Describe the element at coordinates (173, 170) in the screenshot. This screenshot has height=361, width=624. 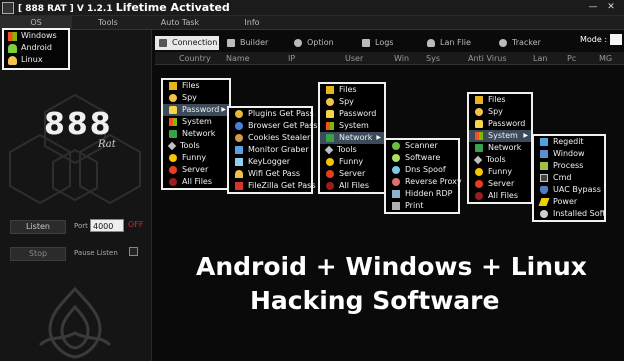
I see `server-icon` at that location.